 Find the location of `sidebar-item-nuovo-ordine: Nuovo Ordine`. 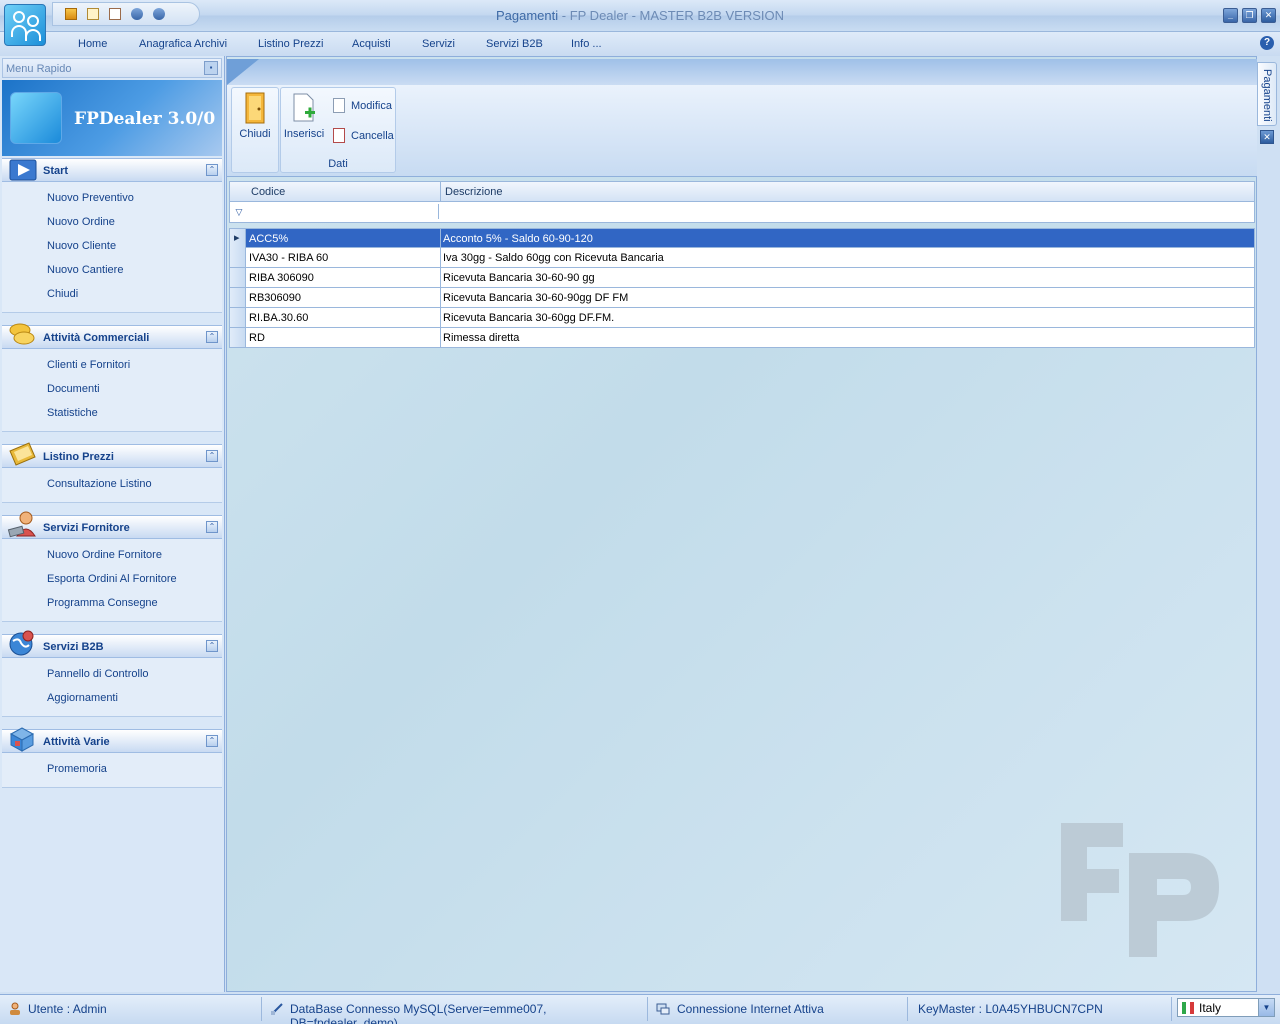

sidebar-item-nuovo-ordine: Nuovo Ordine is located at coordinates (112, 222).